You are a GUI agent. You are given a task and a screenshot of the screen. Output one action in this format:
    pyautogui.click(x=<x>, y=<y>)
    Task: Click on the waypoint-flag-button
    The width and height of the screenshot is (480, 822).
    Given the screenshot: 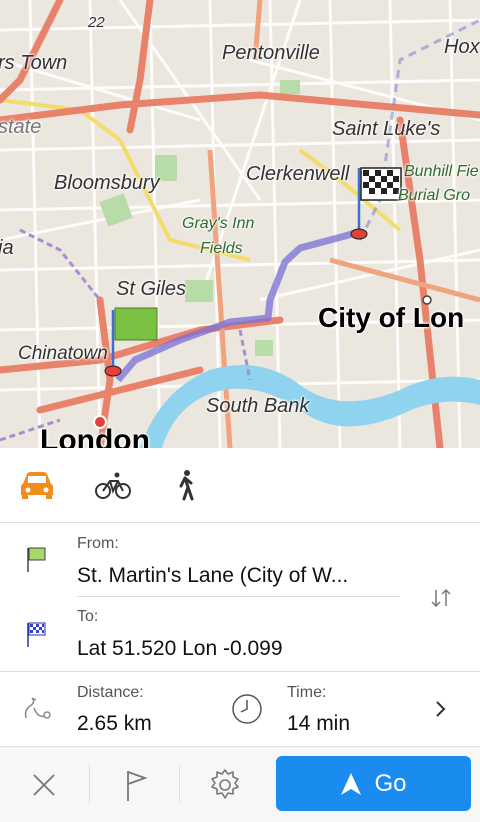 What is the action you would take?
    pyautogui.click(x=136, y=785)
    